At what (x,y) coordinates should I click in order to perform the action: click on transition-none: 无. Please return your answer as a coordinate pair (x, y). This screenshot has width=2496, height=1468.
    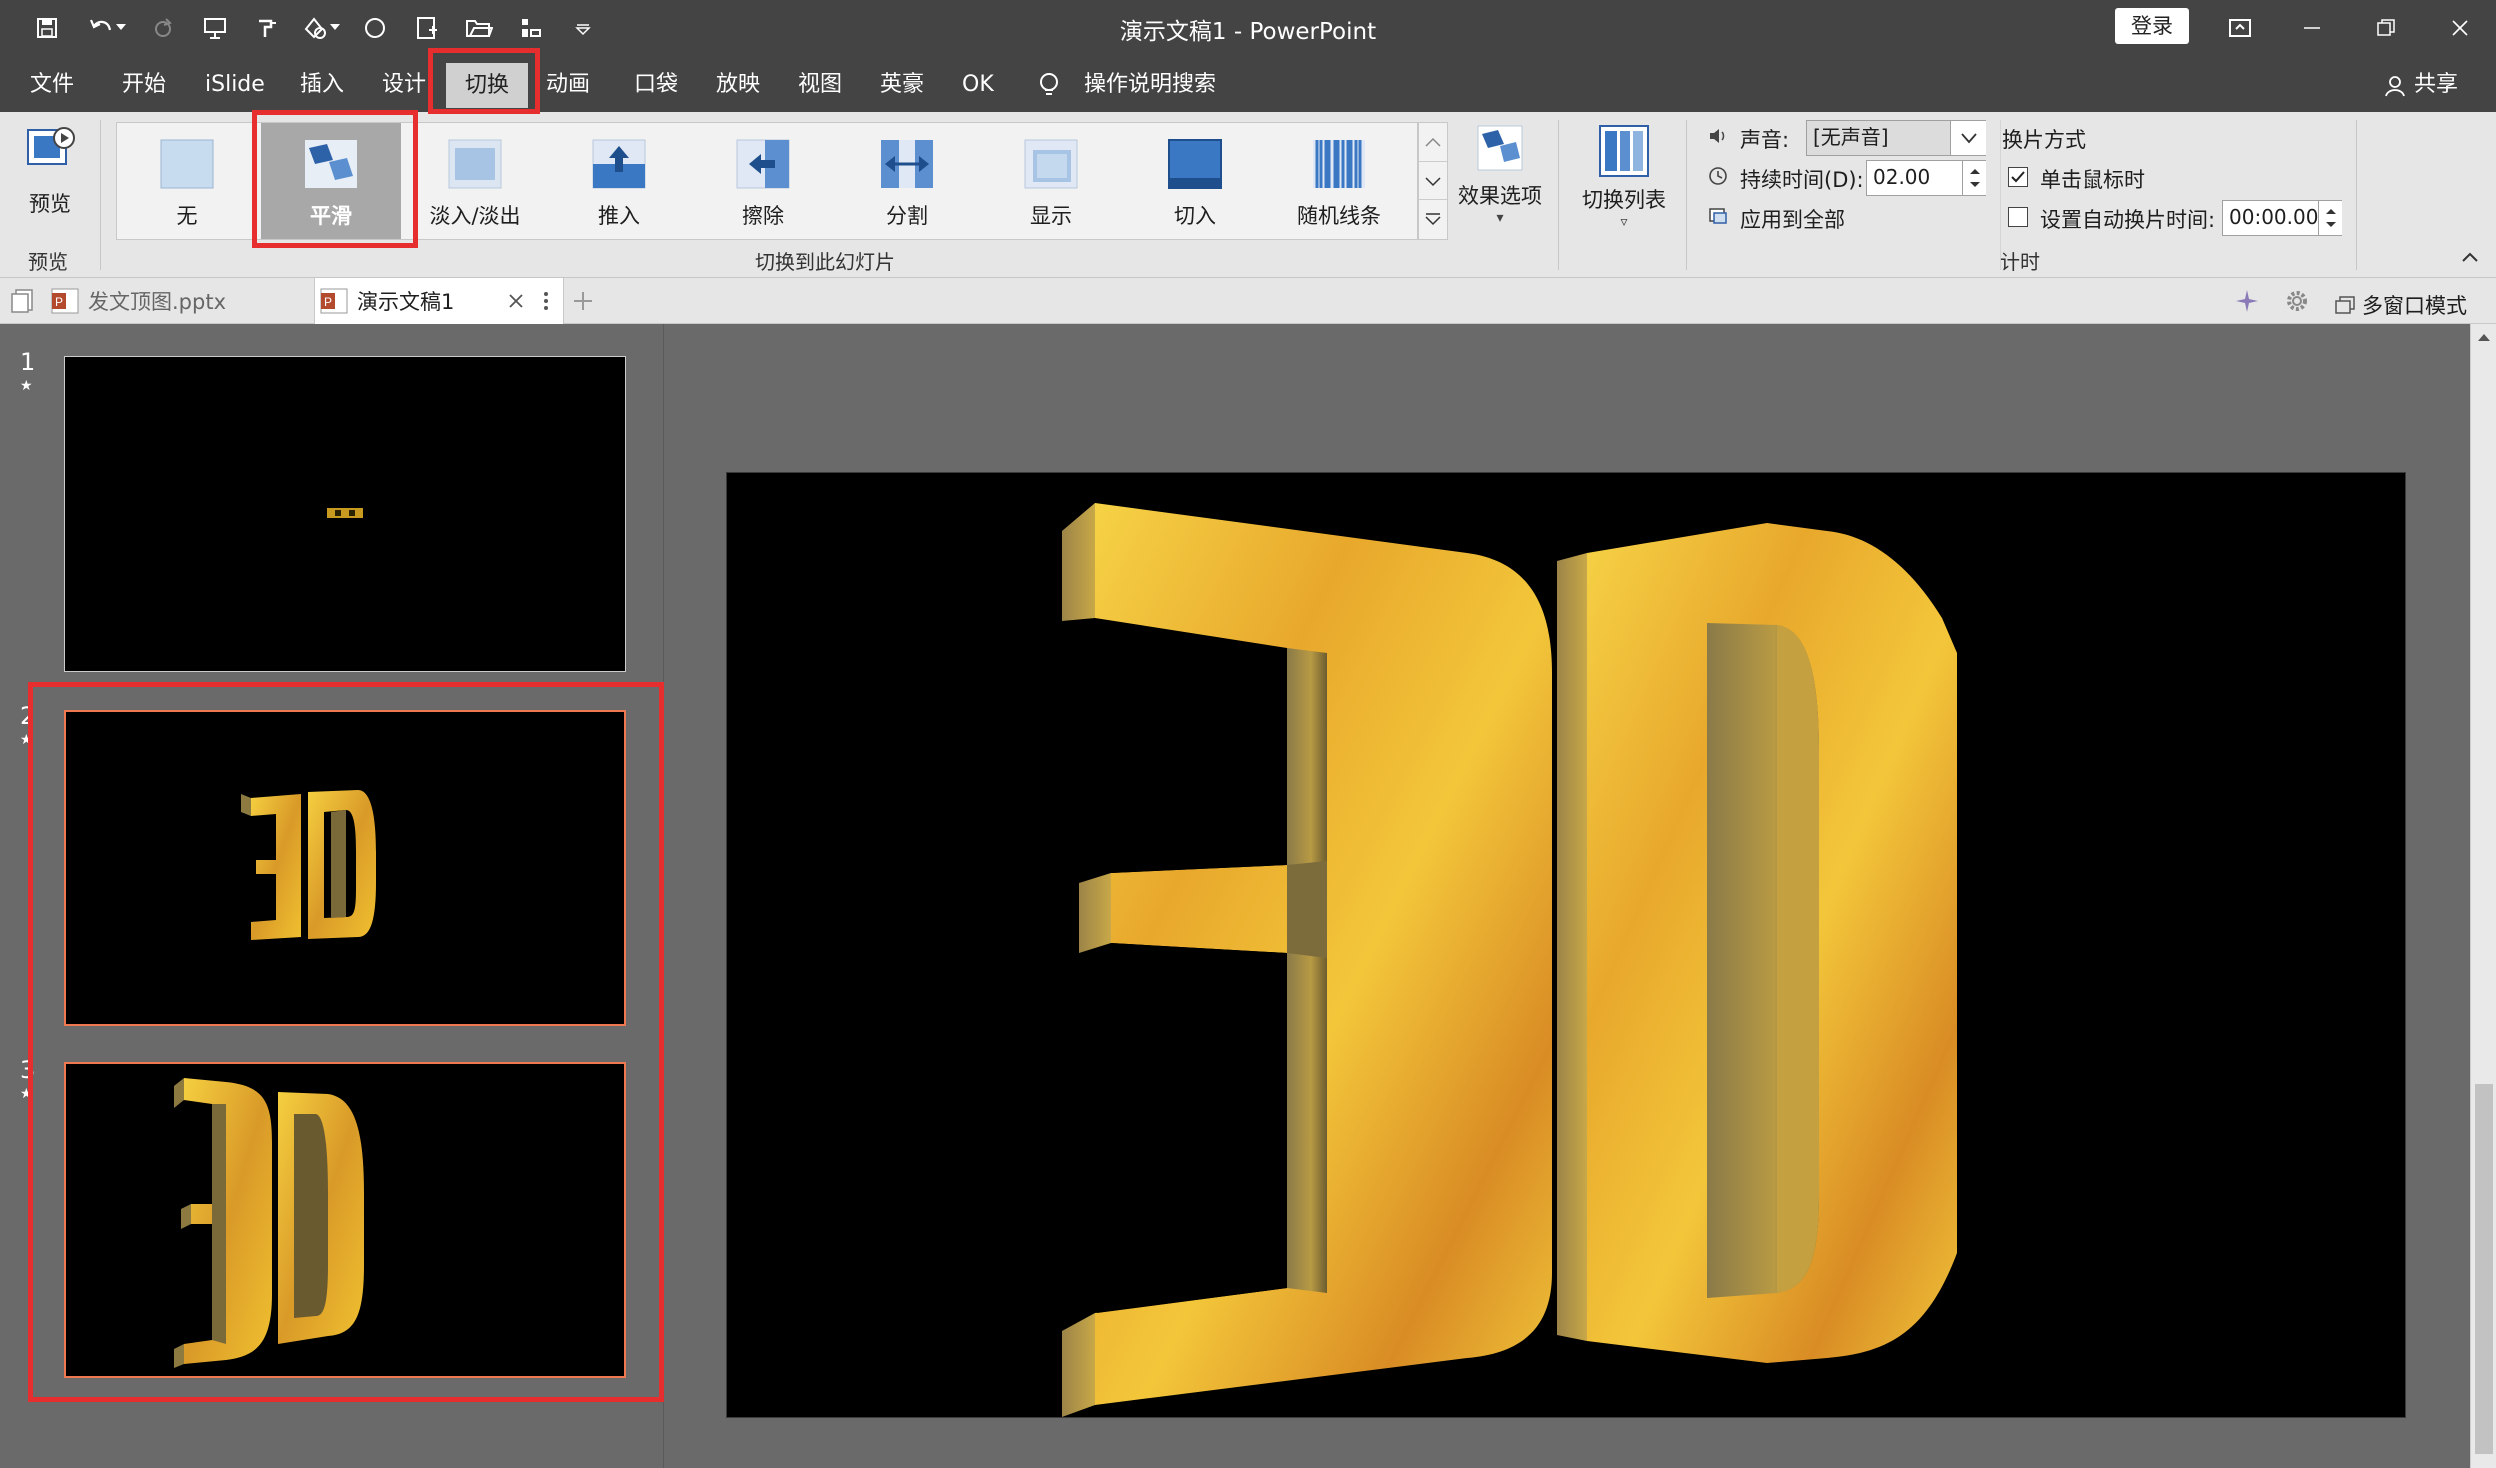
    Looking at the image, I should click on (187, 181).